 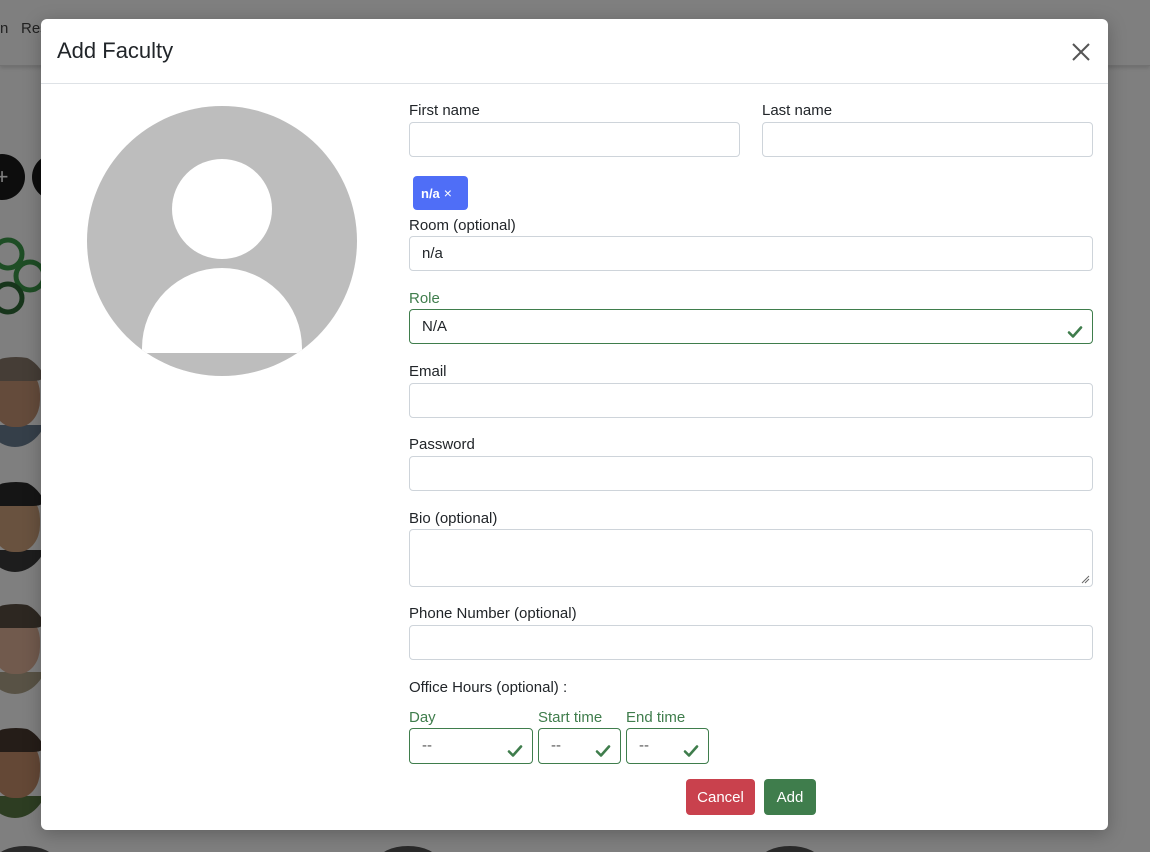 What do you see at coordinates (428, 371) in the screenshot?
I see `email-label: Email` at bounding box center [428, 371].